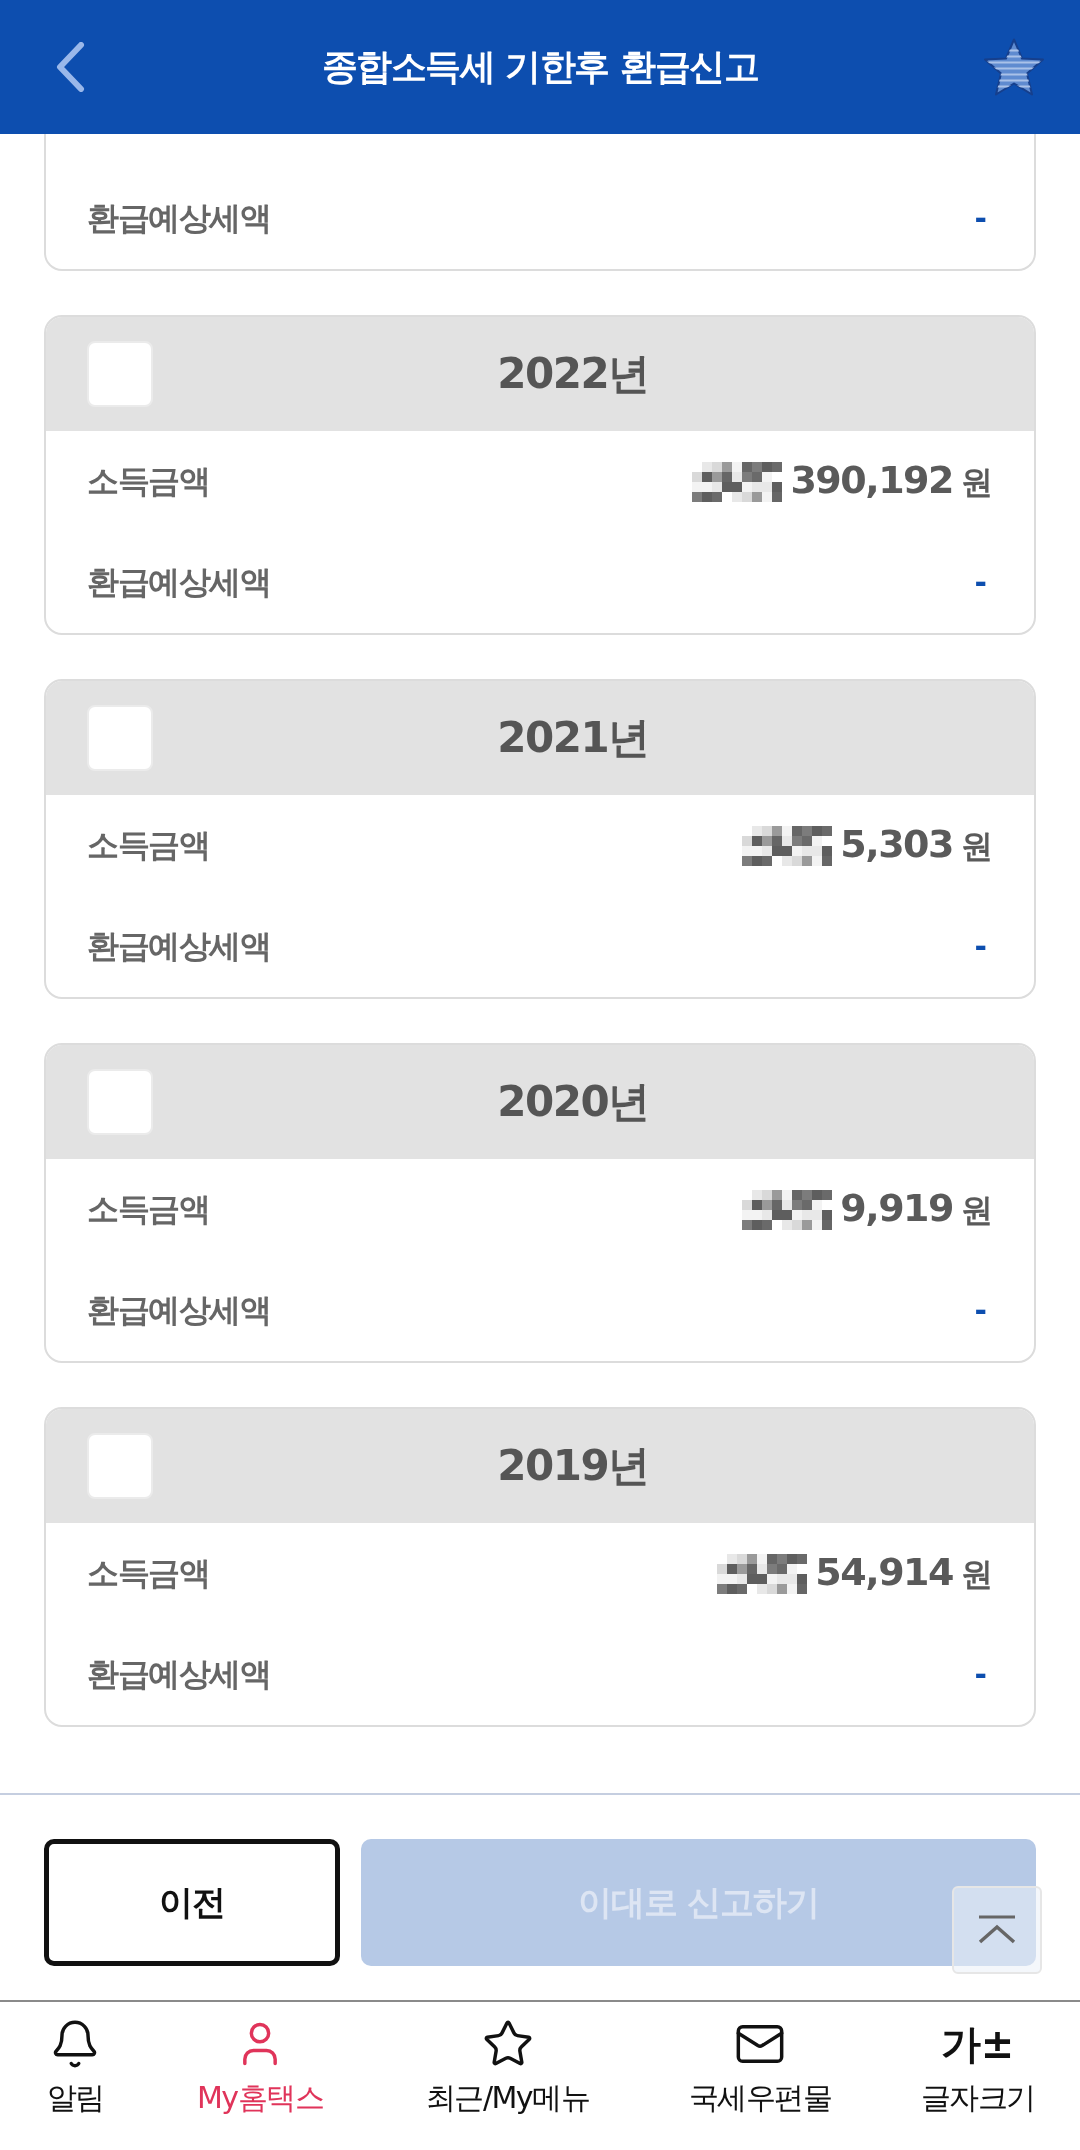  I want to click on year-title: 2019년, so click(573, 1466).